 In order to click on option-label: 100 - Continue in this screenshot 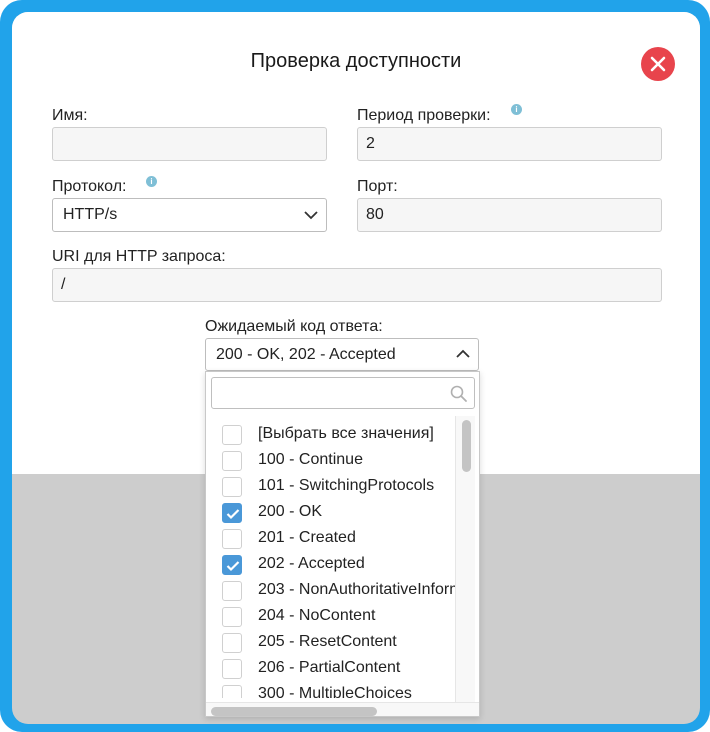, I will do `click(310, 459)`.